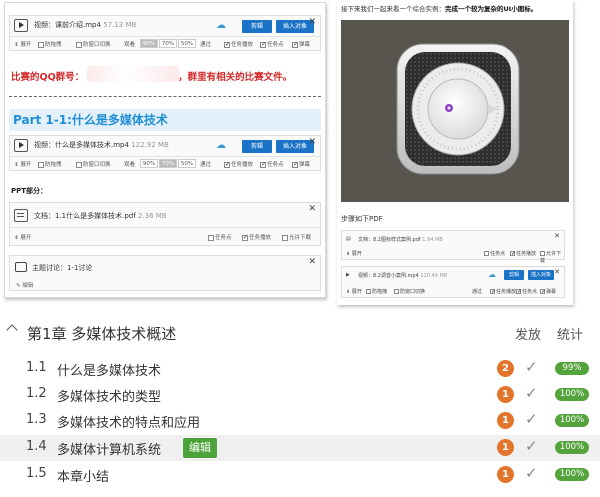  What do you see at coordinates (109, 369) in the screenshot?
I see `section-title: 什么是多媒体技术` at bounding box center [109, 369].